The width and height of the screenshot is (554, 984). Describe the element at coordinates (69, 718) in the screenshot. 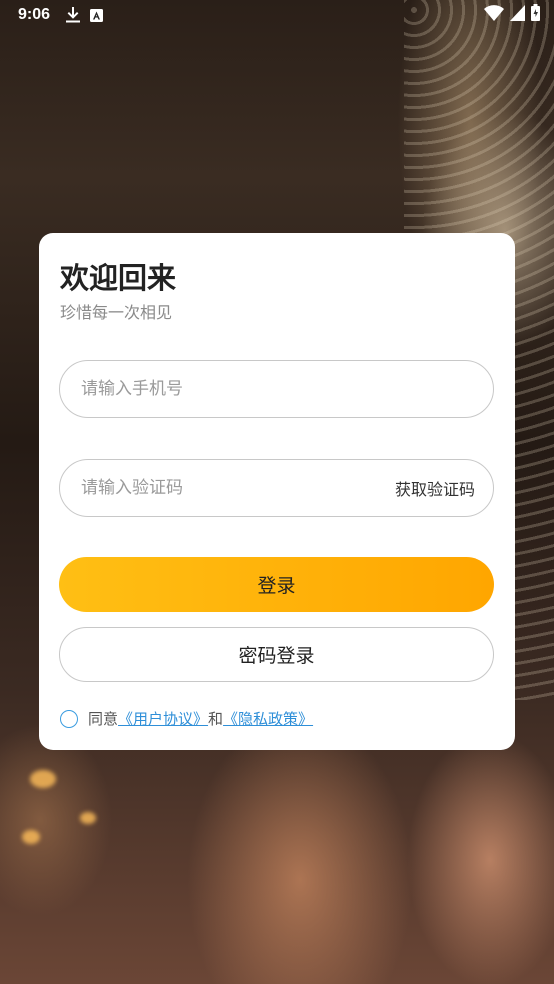

I see `agree-radio` at that location.